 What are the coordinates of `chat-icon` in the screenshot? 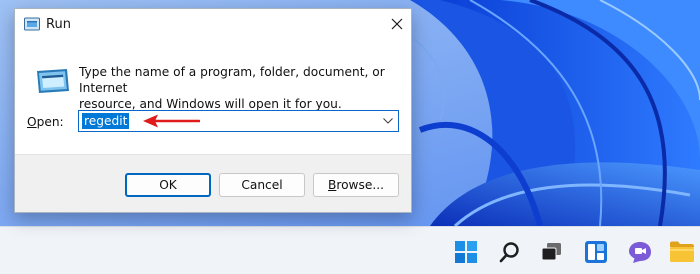 It's located at (640, 252).